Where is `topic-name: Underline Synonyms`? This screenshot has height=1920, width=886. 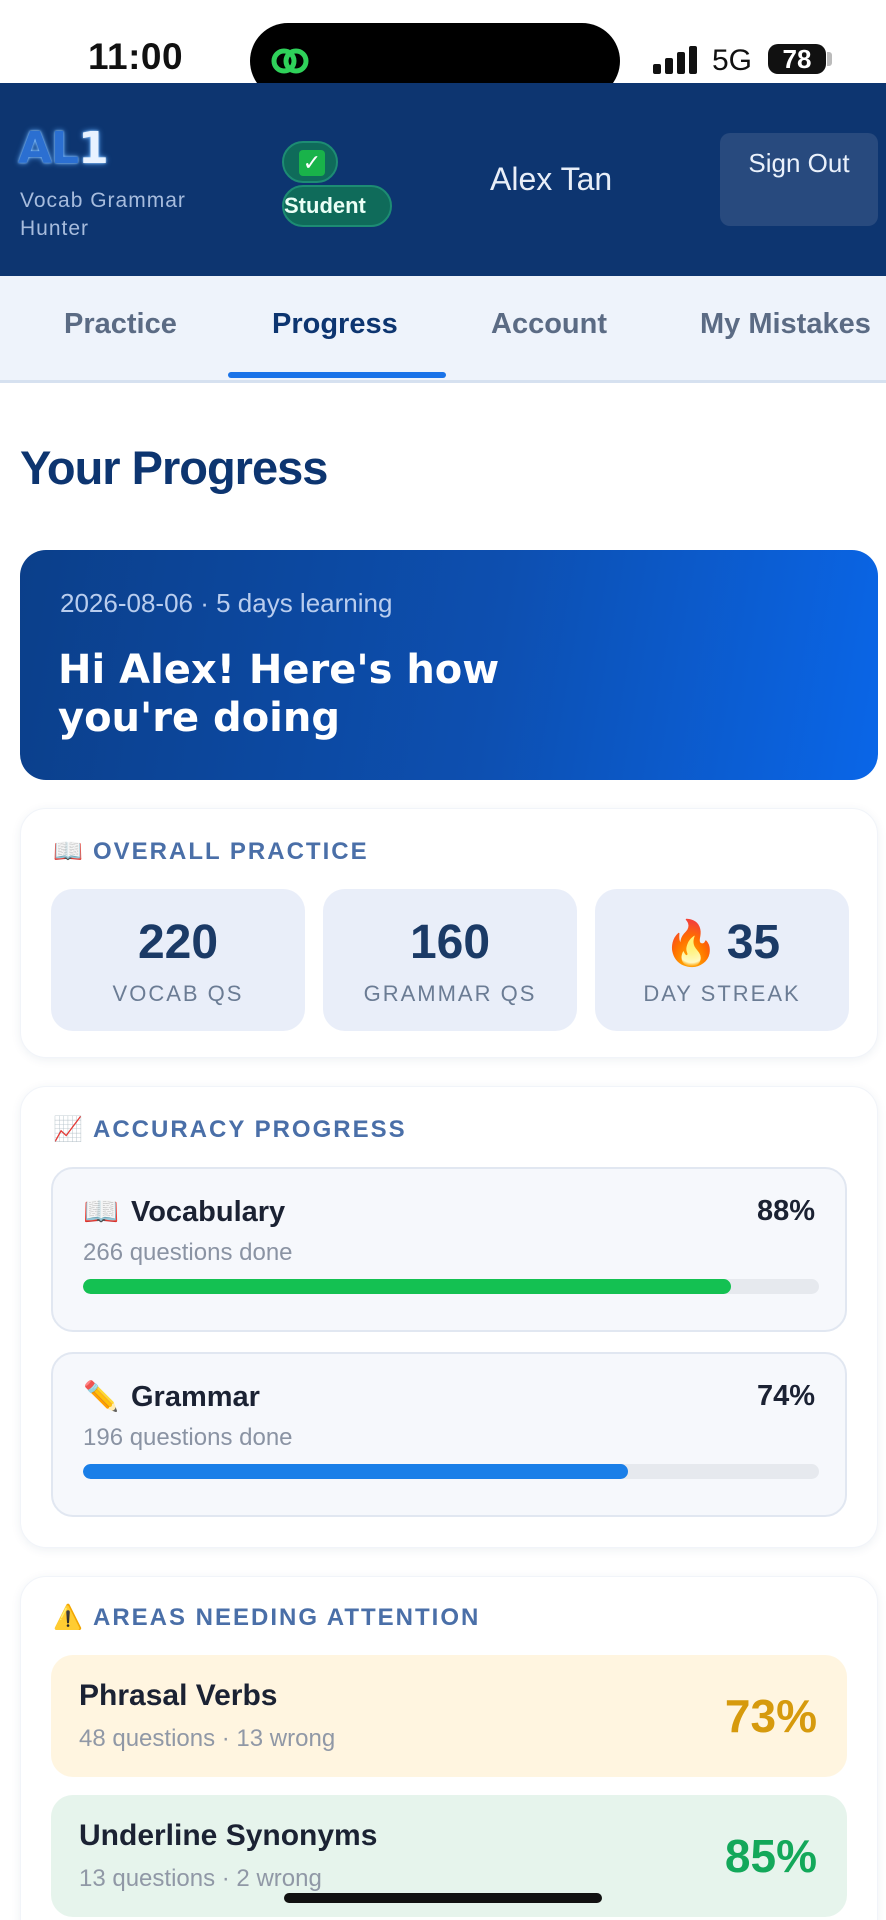
topic-name: Underline Synonyms is located at coordinates (228, 1835).